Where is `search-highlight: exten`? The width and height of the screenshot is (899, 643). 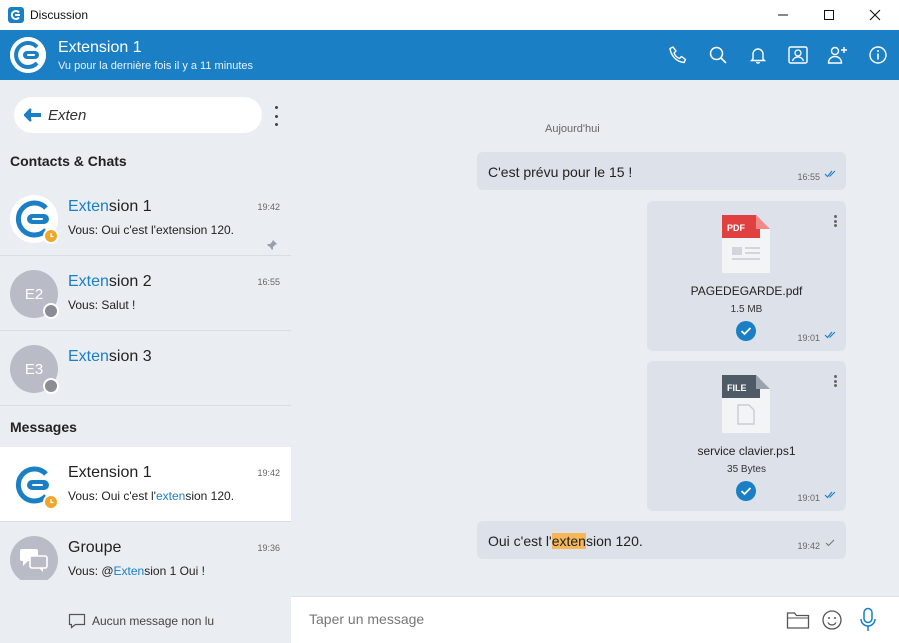 search-highlight: exten is located at coordinates (568, 541).